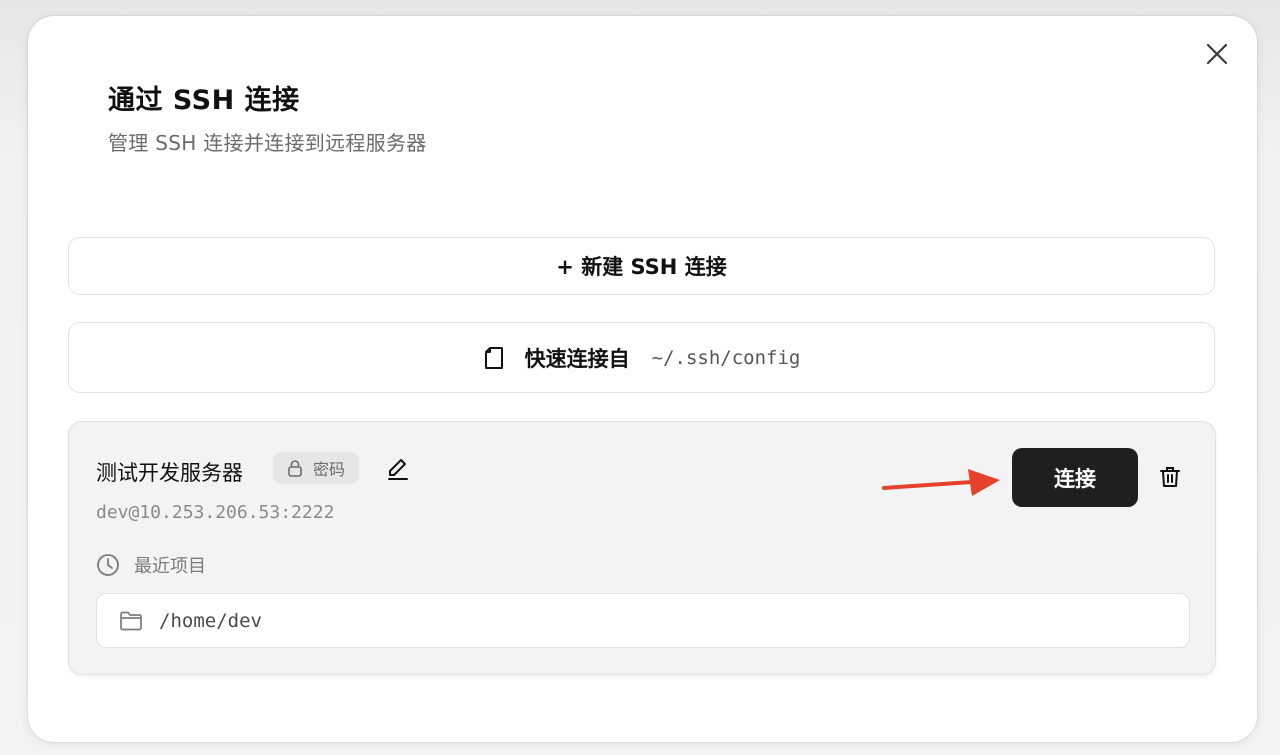 The image size is (1280, 755). What do you see at coordinates (131, 621) in the screenshot?
I see `folder-icon` at bounding box center [131, 621].